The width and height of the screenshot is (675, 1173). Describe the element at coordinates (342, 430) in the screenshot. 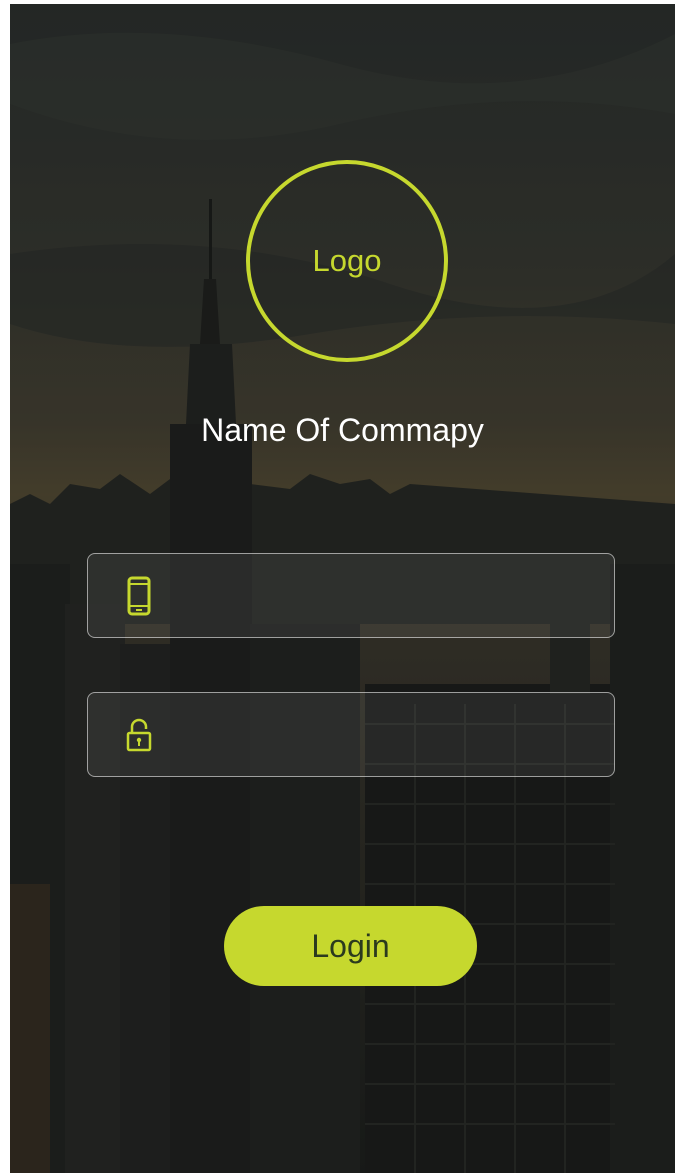

I see `company-name: Name Of Commapy` at that location.